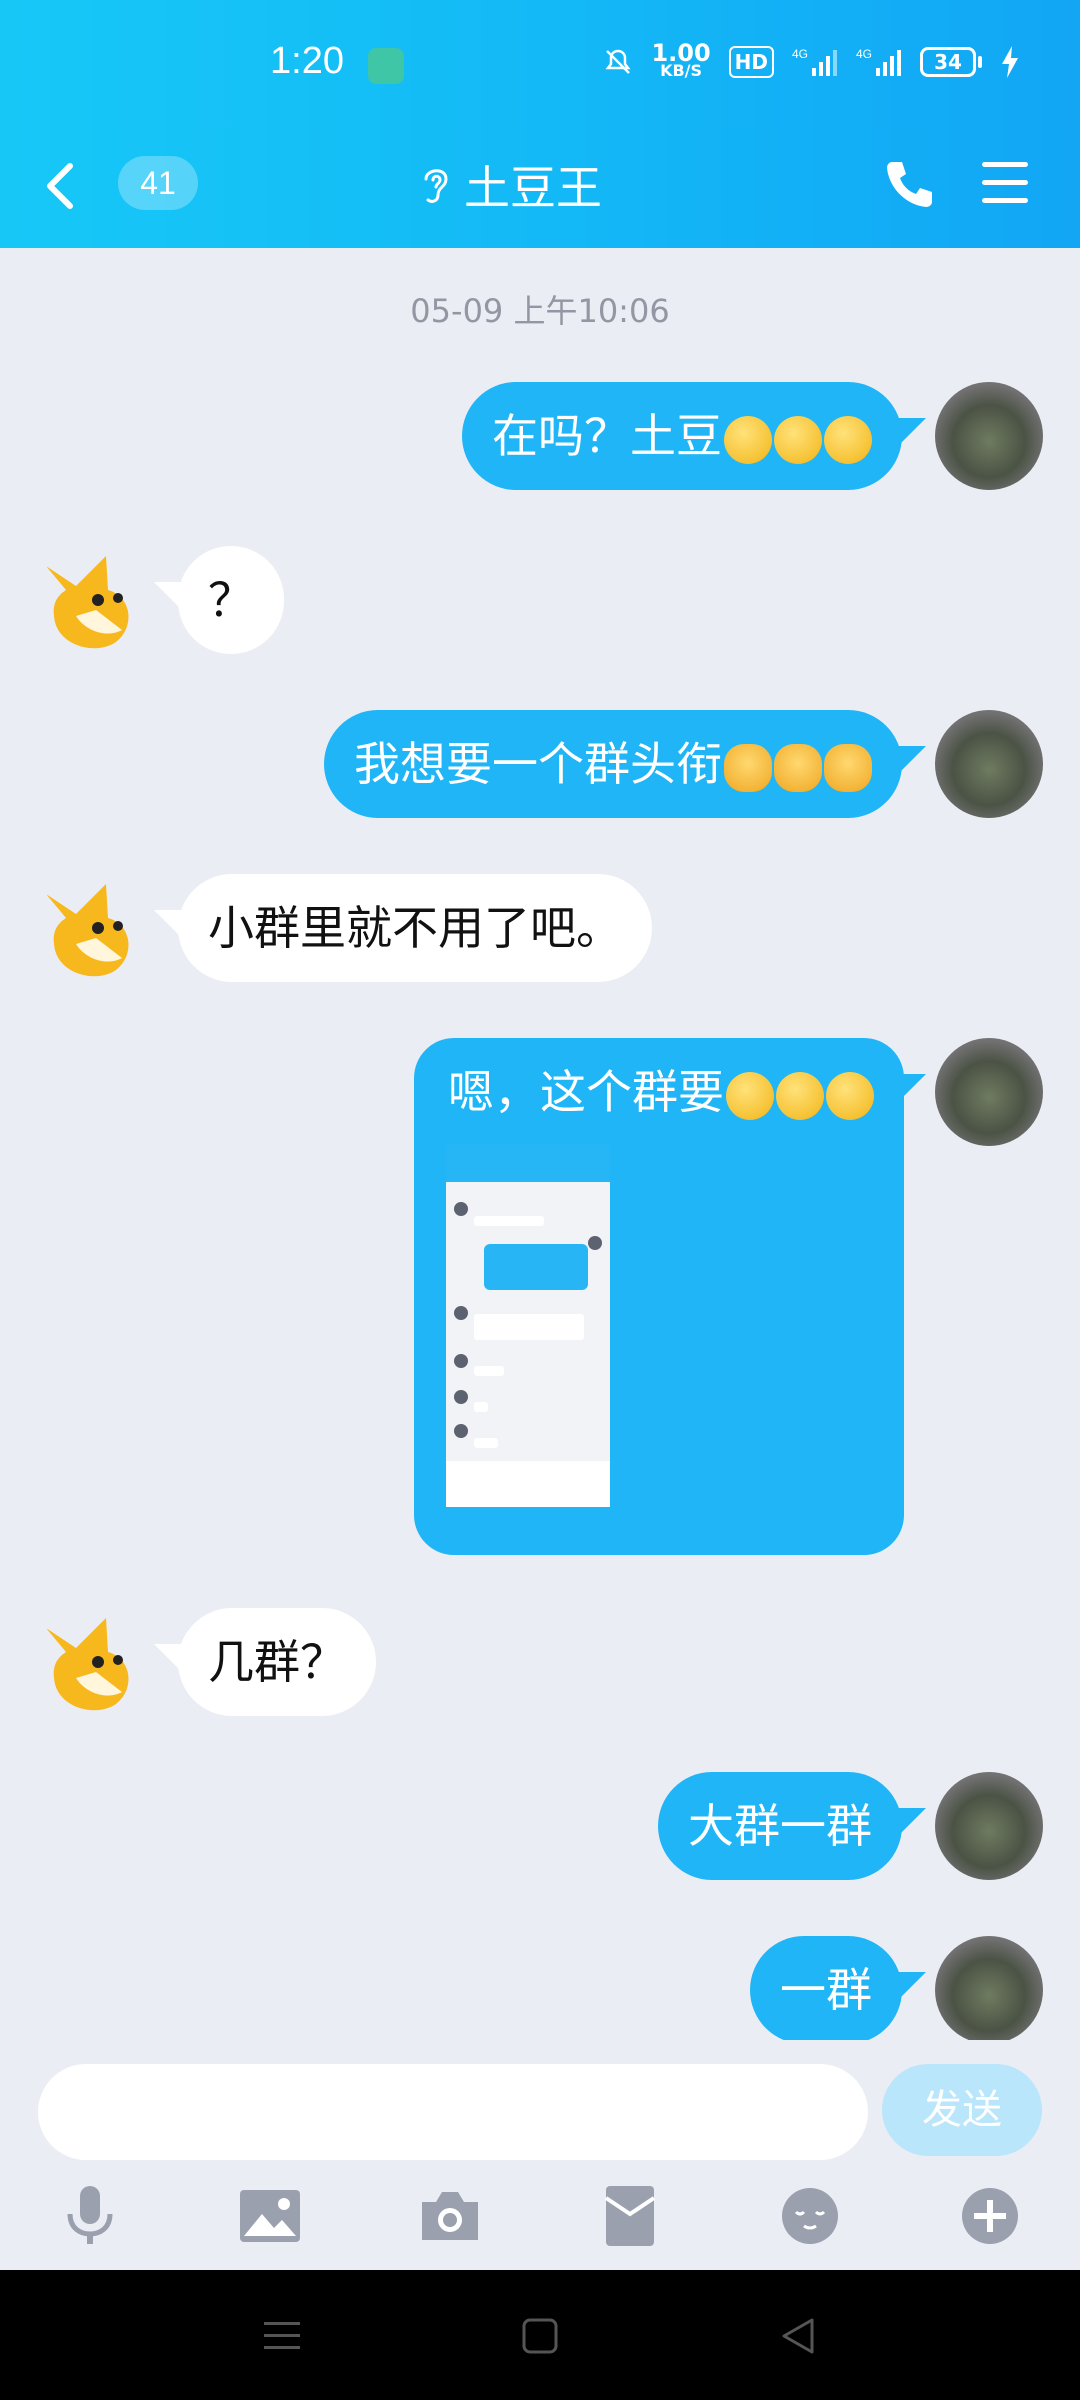  Describe the element at coordinates (538, 764) in the screenshot. I see `message-text: 我想要一个群头衔` at that location.